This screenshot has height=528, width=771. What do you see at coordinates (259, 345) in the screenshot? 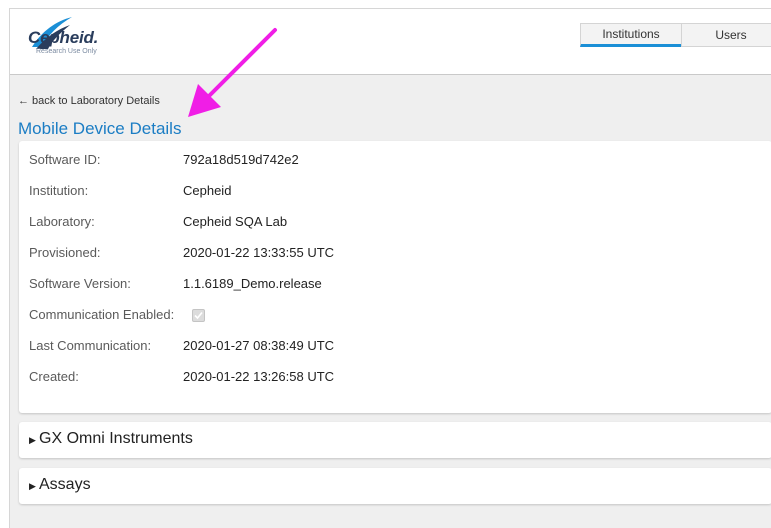
I see `detail-value: 2020-01-27 08:38:49 UTC` at bounding box center [259, 345].